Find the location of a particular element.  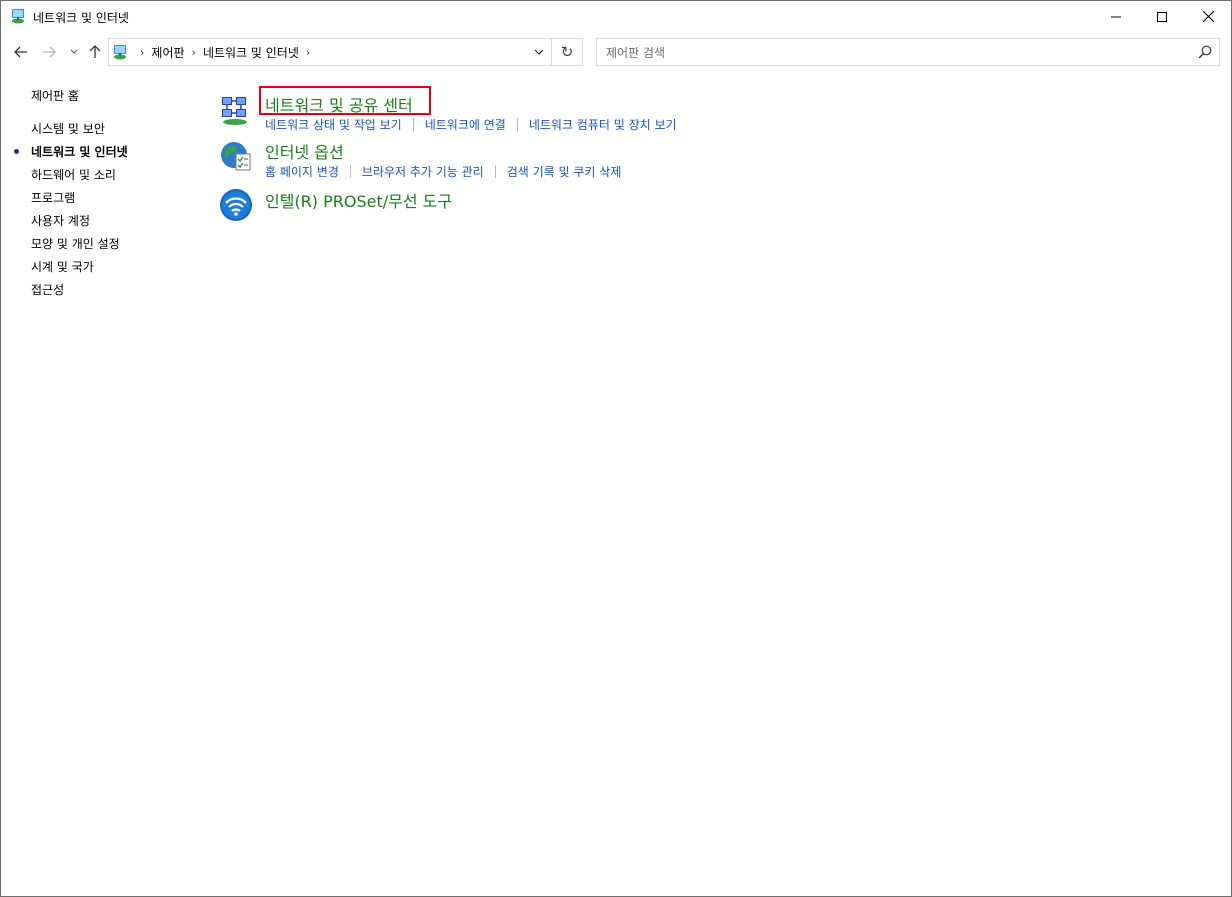

highlight-rectangle is located at coordinates (345, 100).